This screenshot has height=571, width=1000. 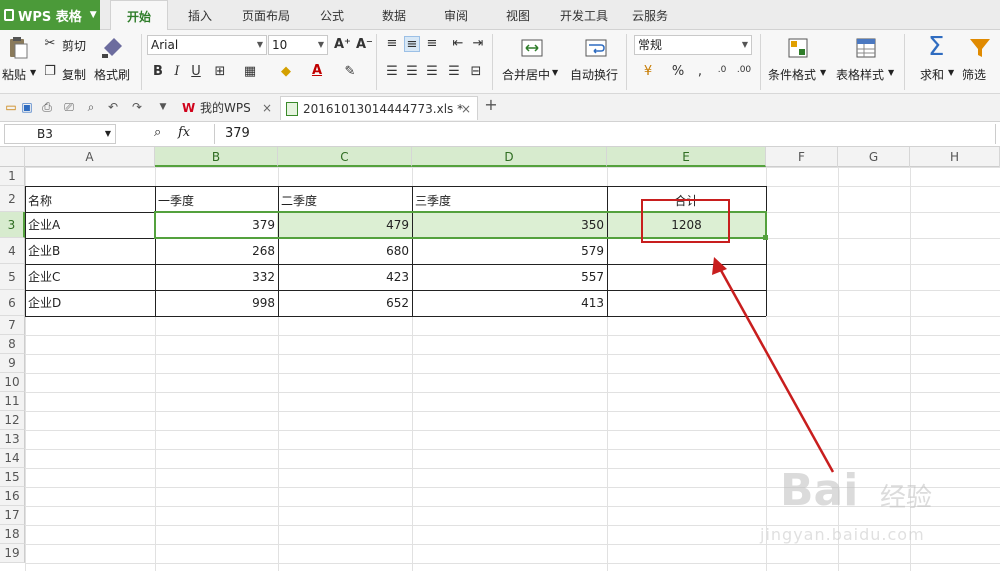 I want to click on currency-icon: ¥, so click(x=648, y=72).